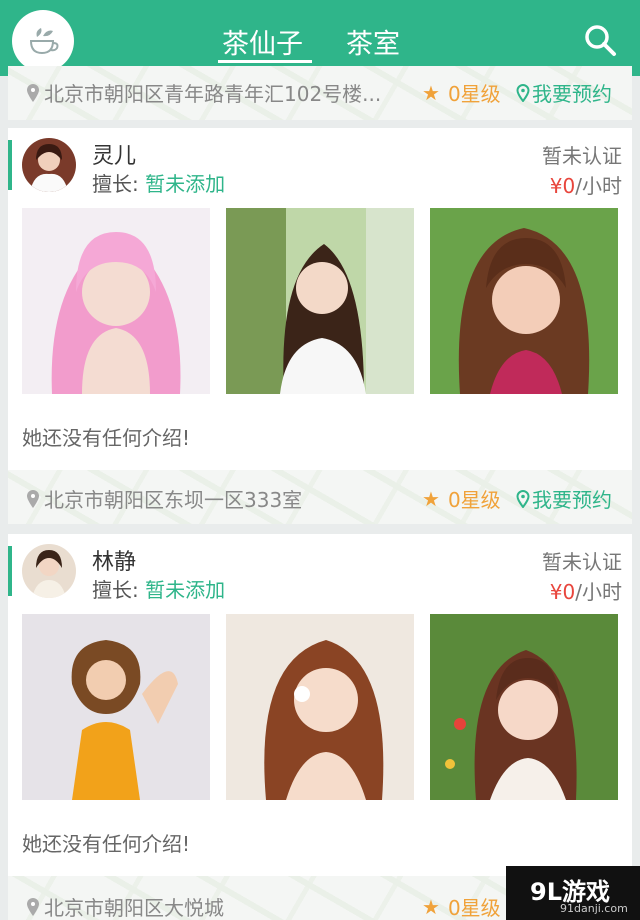 The height and width of the screenshot is (920, 640). What do you see at coordinates (265, 61) in the screenshot?
I see `active-tab-indicator` at bounding box center [265, 61].